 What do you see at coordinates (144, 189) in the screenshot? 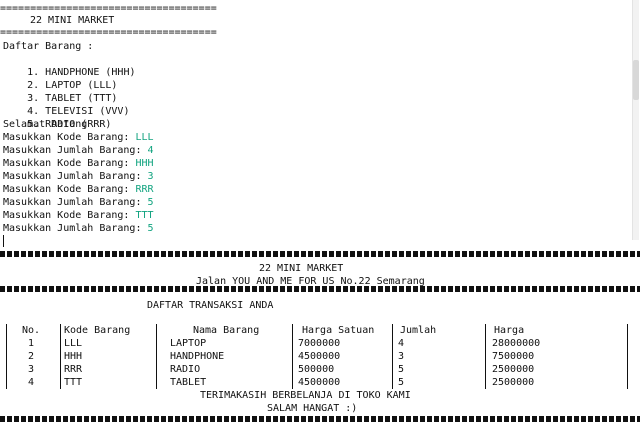
I see `user-input: RRR` at bounding box center [144, 189].